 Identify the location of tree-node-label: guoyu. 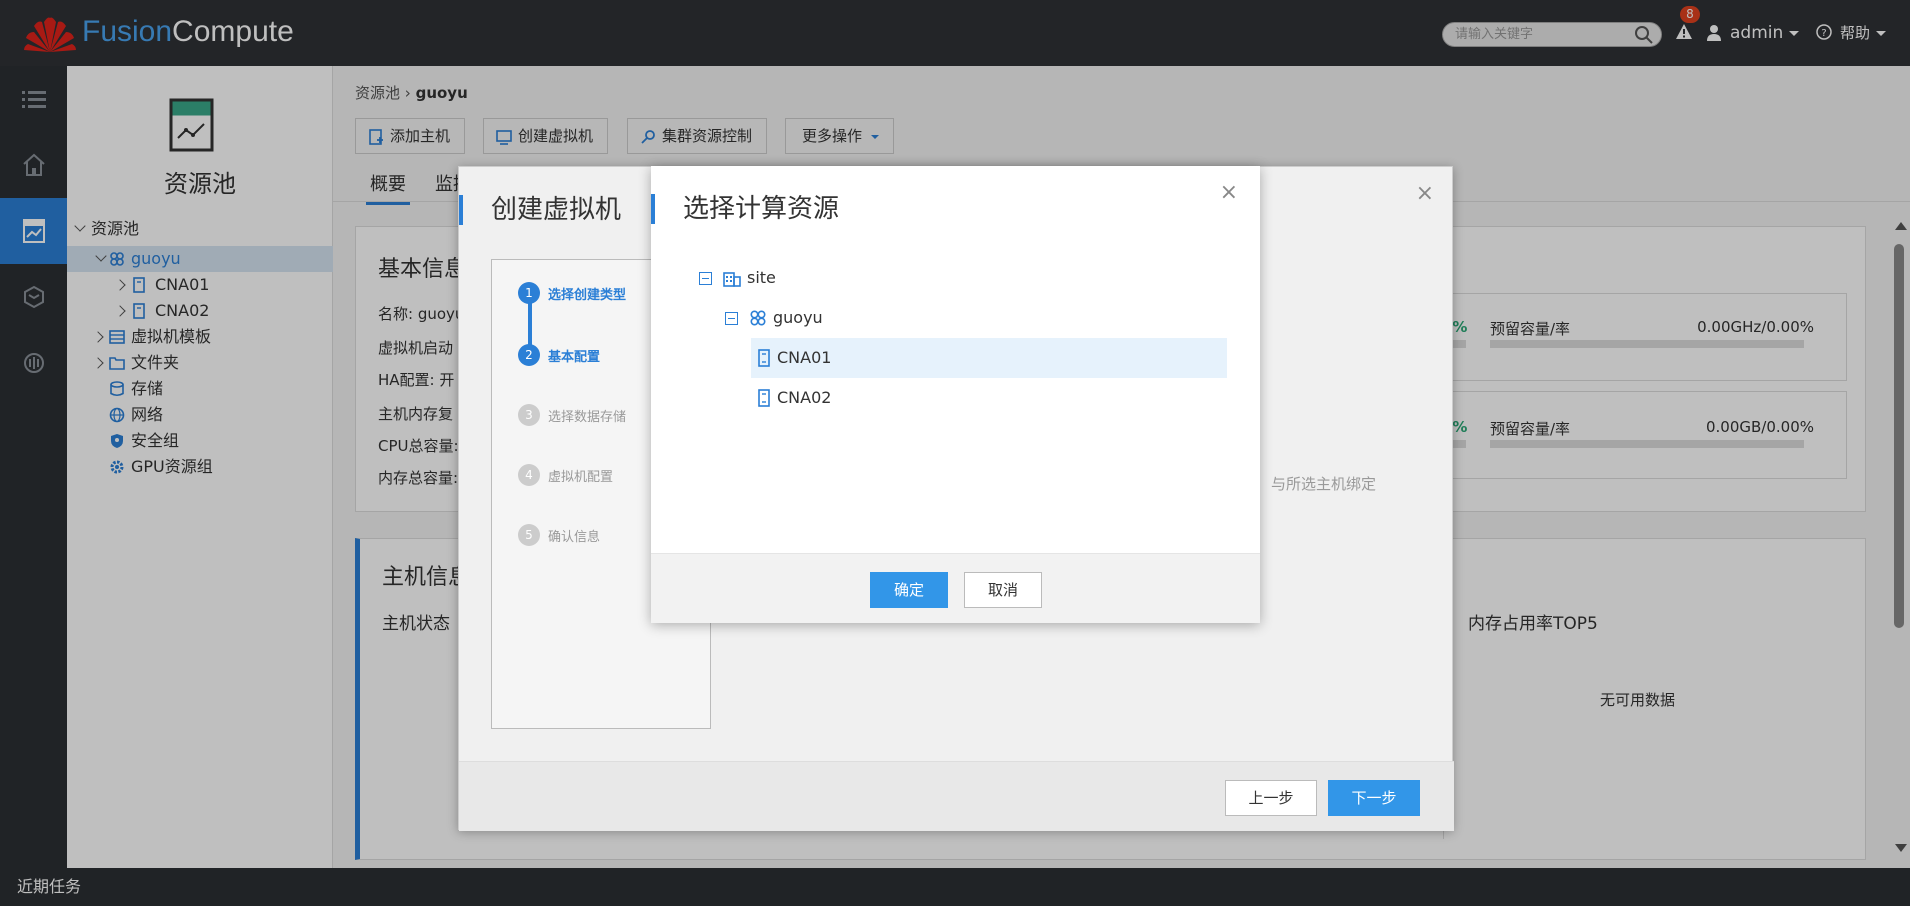
(798, 317).